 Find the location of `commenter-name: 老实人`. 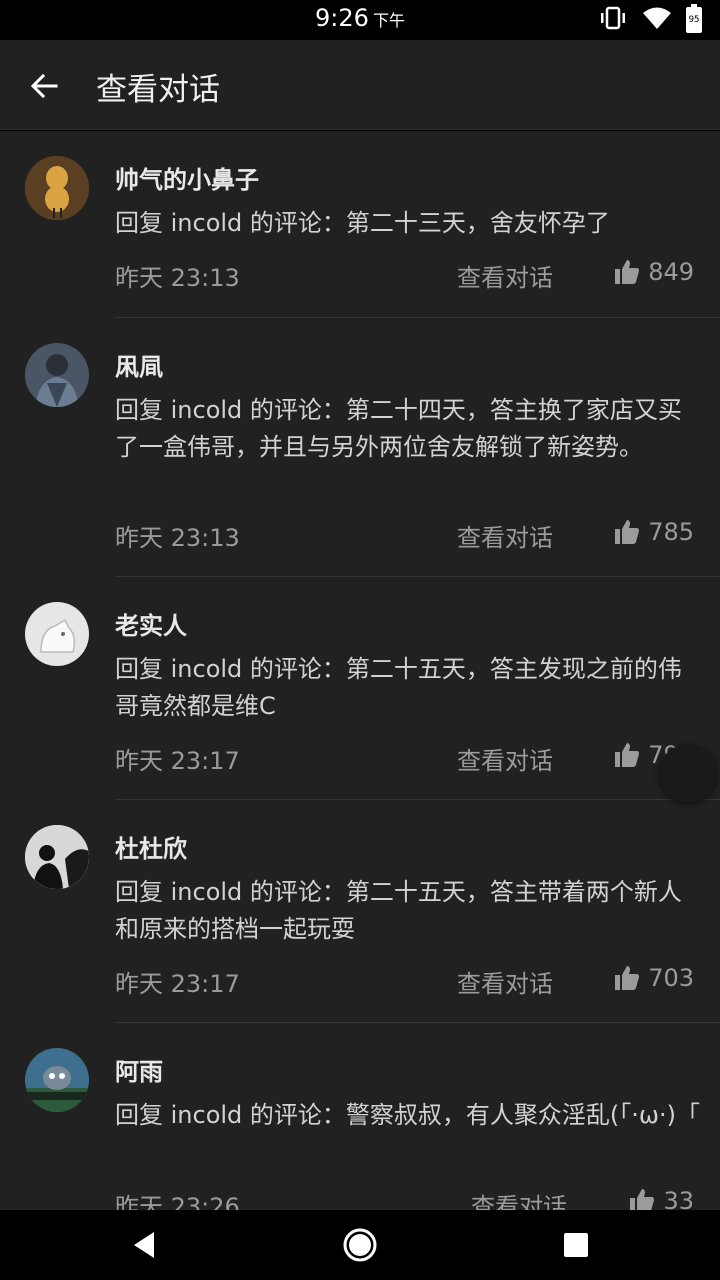

commenter-name: 老实人 is located at coordinates (151, 623).